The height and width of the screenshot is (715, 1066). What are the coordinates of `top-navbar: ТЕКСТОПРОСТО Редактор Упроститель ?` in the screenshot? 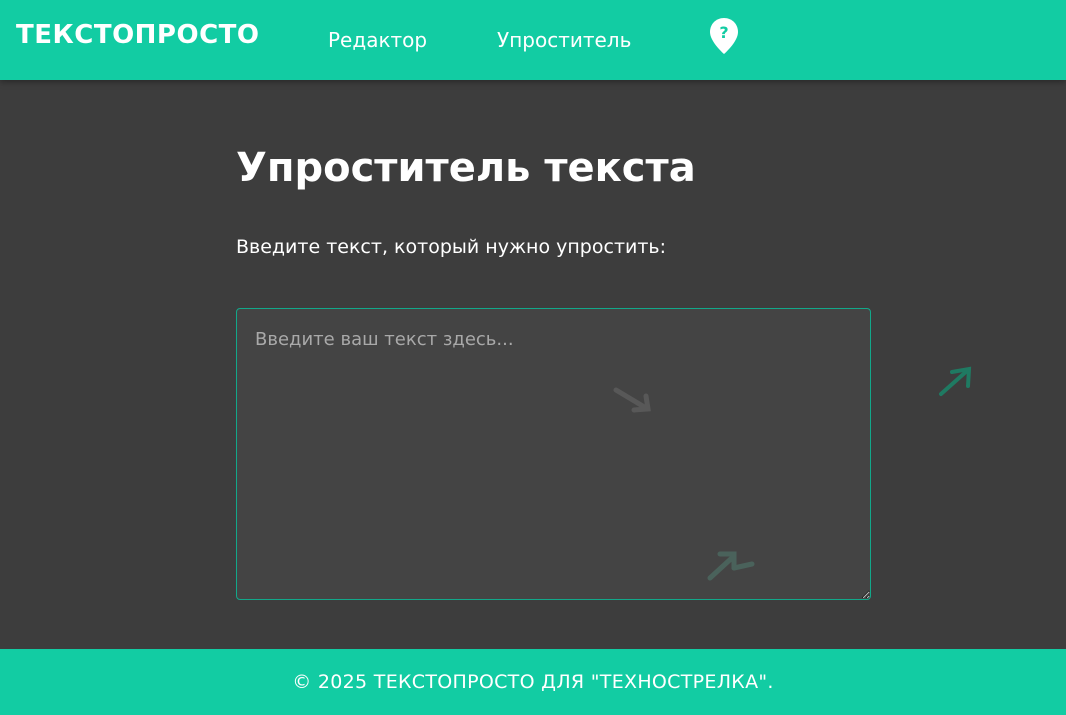 It's located at (533, 40).